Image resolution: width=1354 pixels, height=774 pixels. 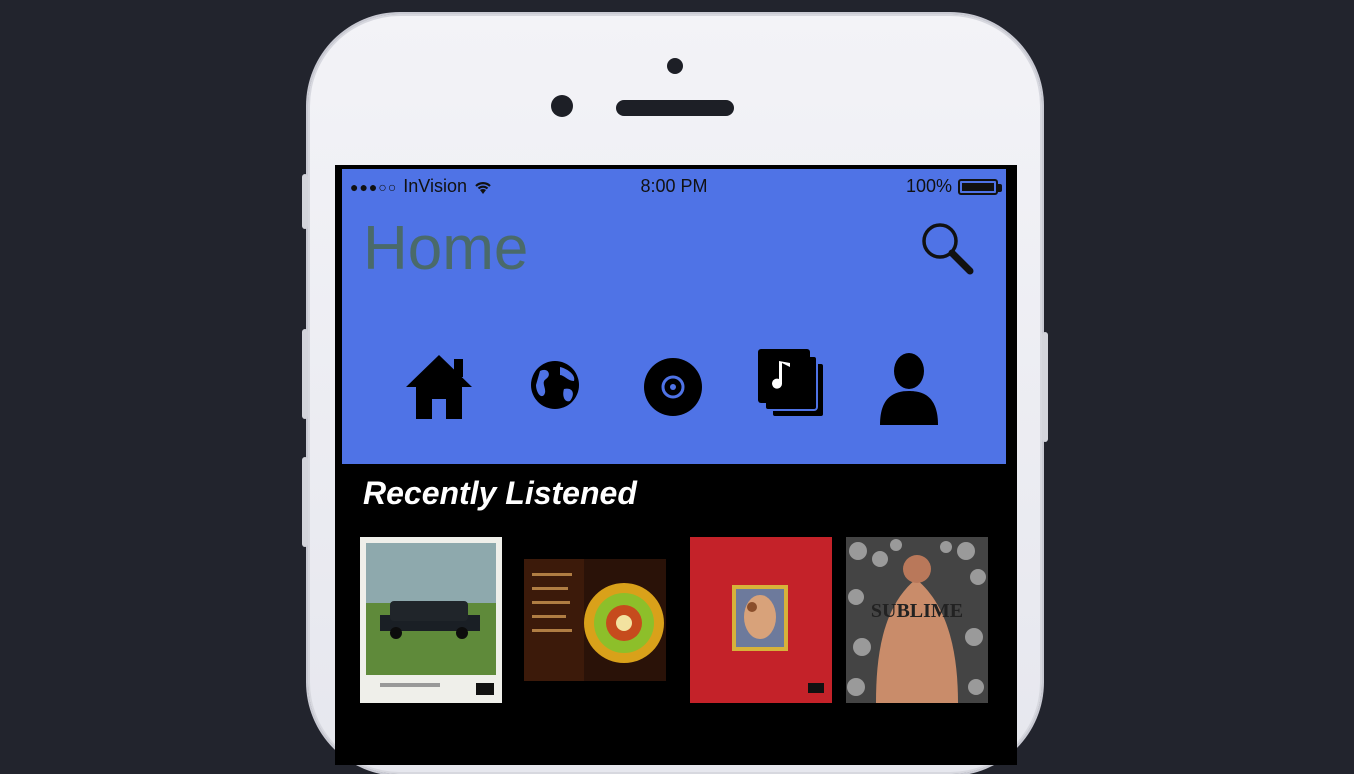 What do you see at coordinates (928, 186) in the screenshot?
I see `battery-percent: 100%` at bounding box center [928, 186].